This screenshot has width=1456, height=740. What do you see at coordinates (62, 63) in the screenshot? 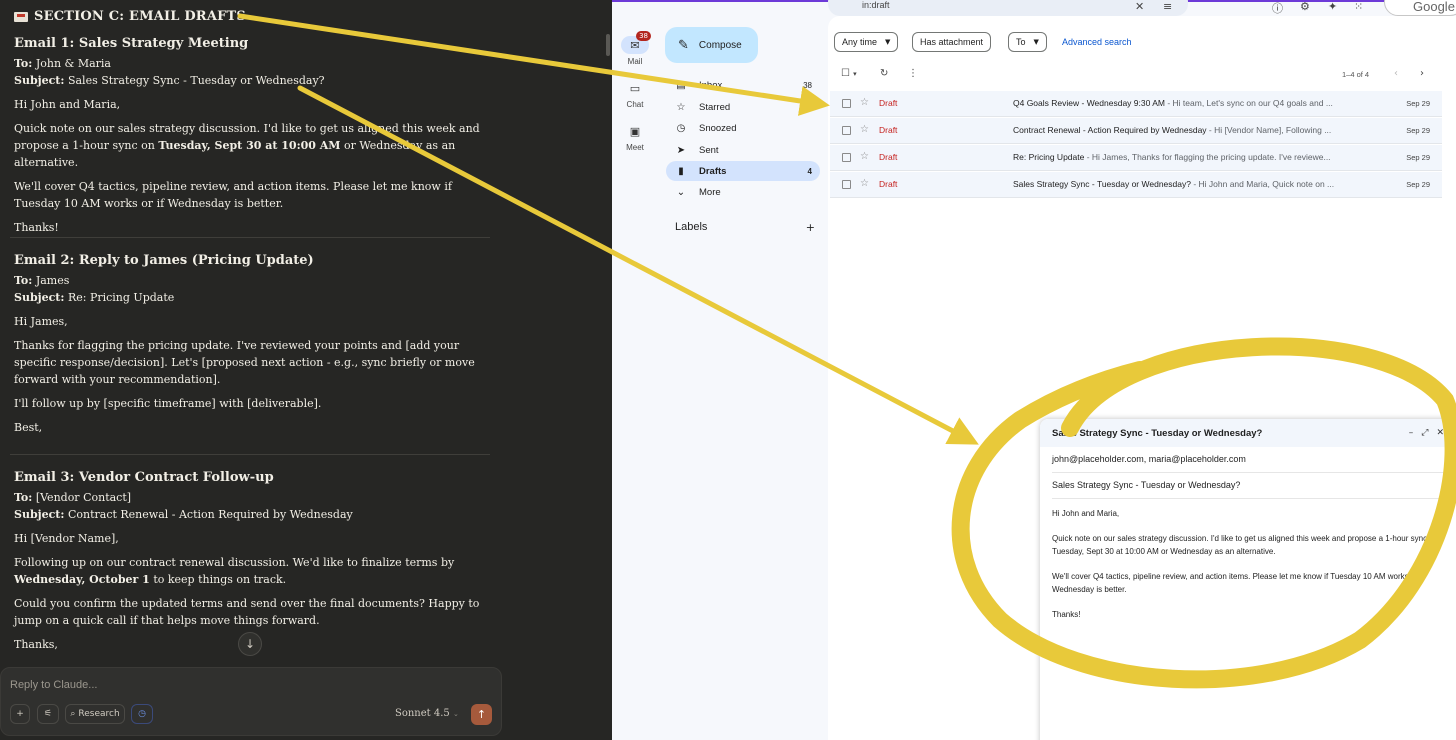
I see `email-to: To: John & Maria` at bounding box center [62, 63].